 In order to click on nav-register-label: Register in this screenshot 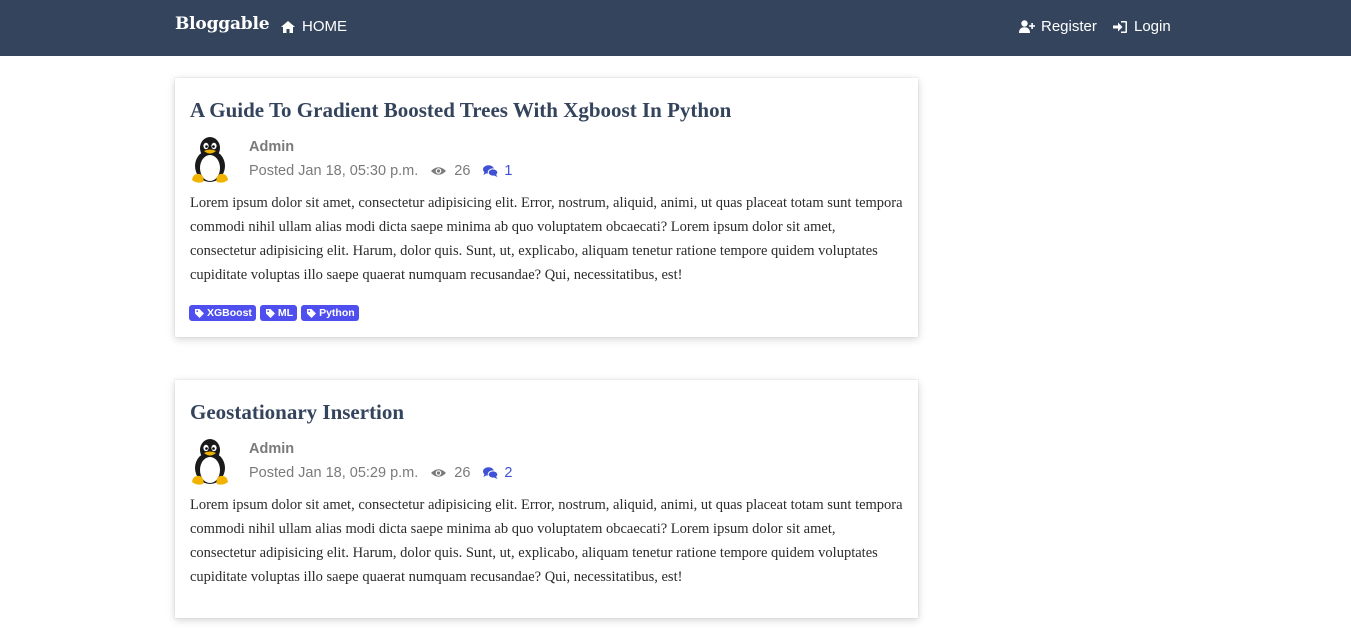, I will do `click(1069, 26)`.